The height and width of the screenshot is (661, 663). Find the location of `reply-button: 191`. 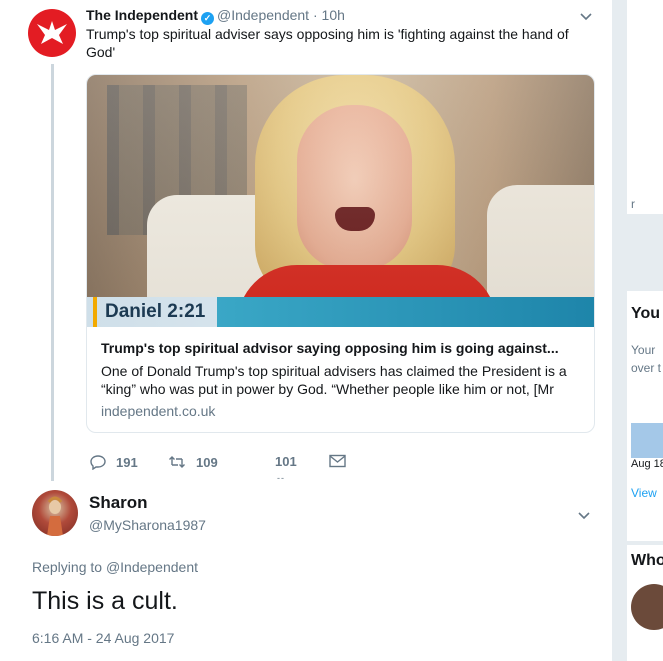

reply-button: 191 is located at coordinates (114, 462).